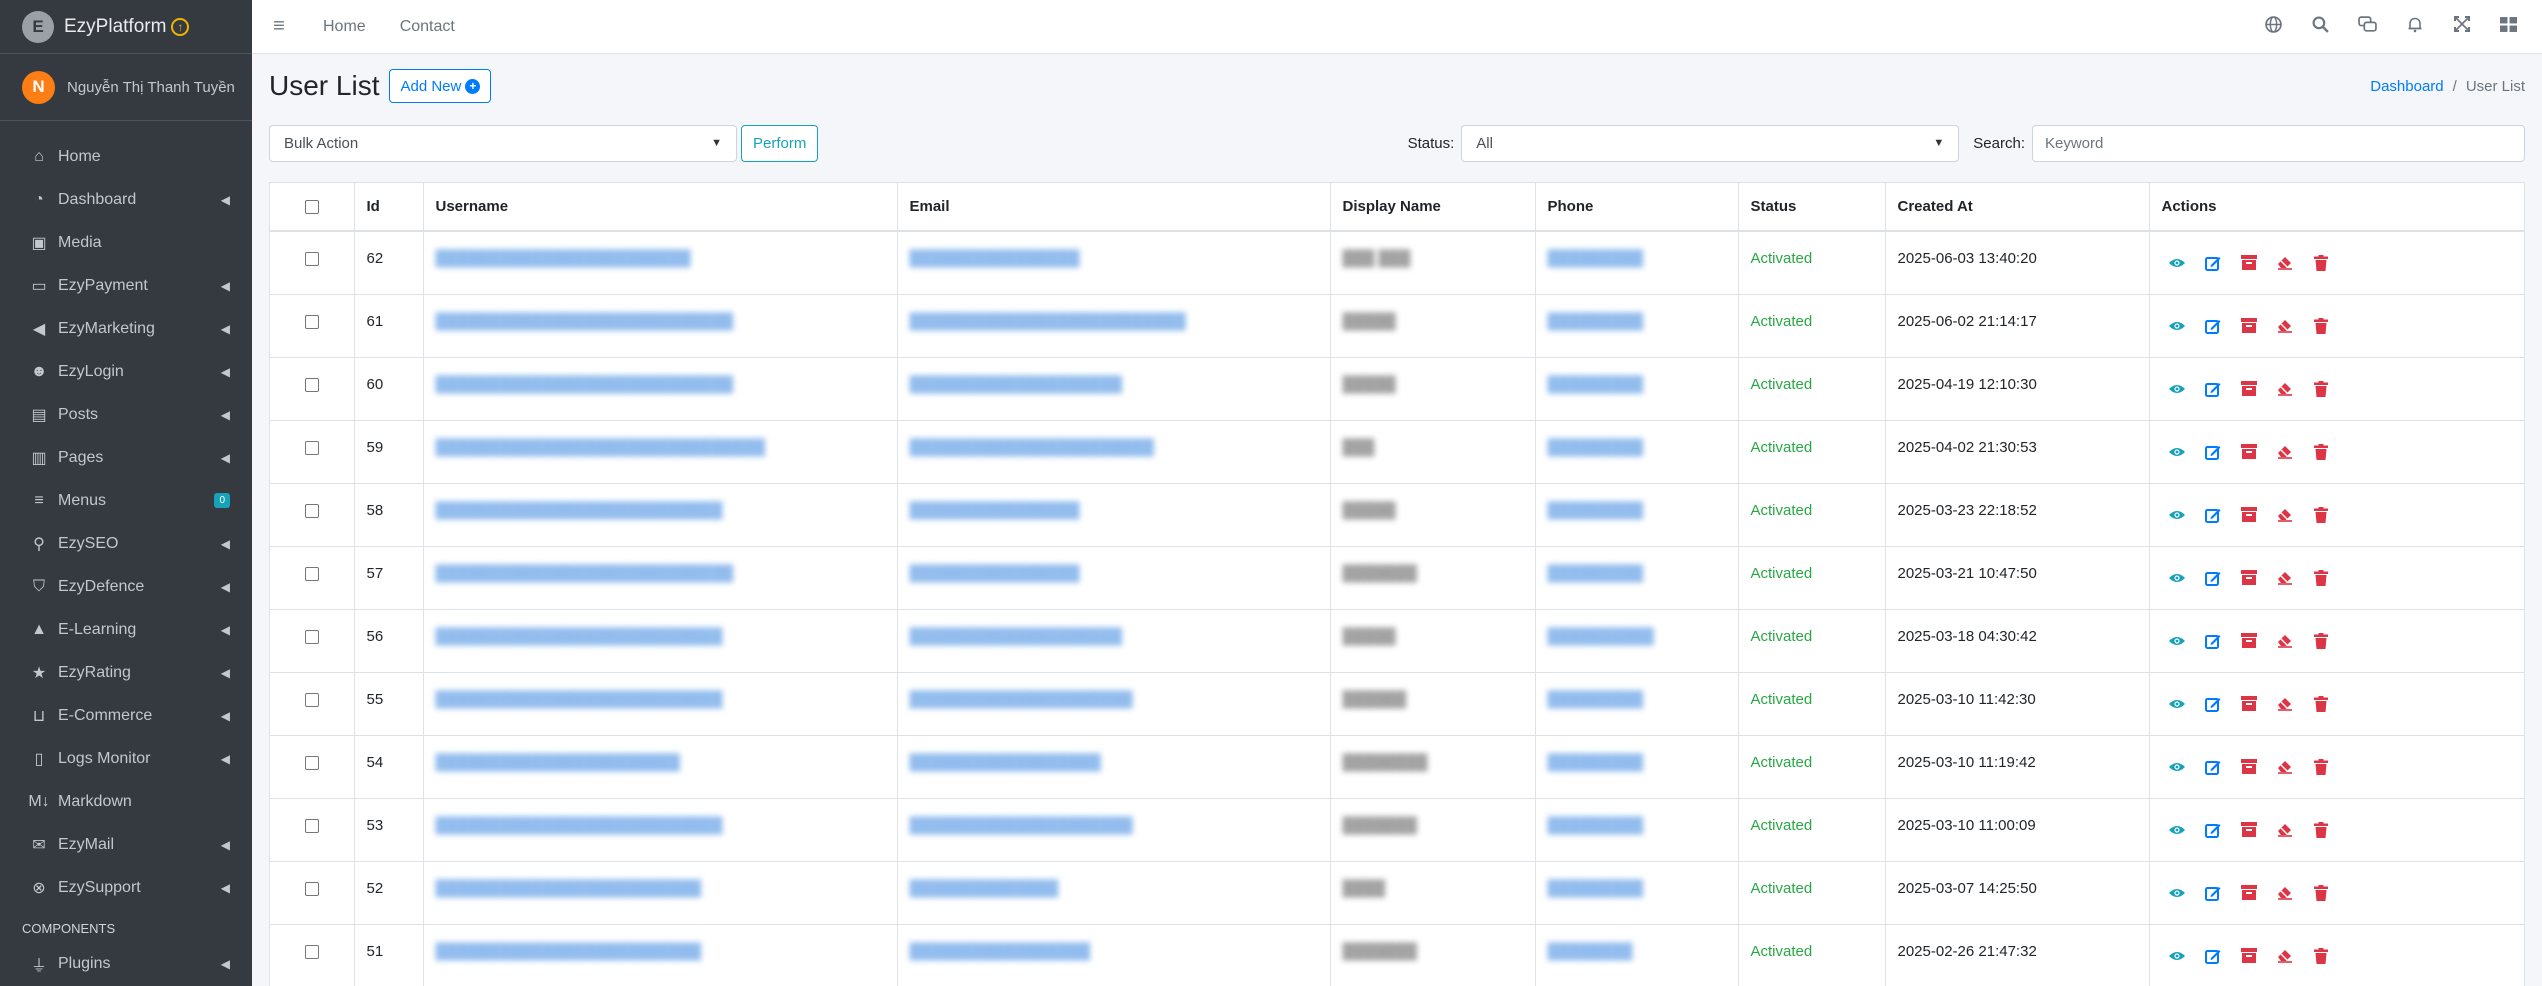 This screenshot has width=2542, height=986. Describe the element at coordinates (660, 447) in the screenshot. I see `username-link: ███████████████████████████████` at that location.